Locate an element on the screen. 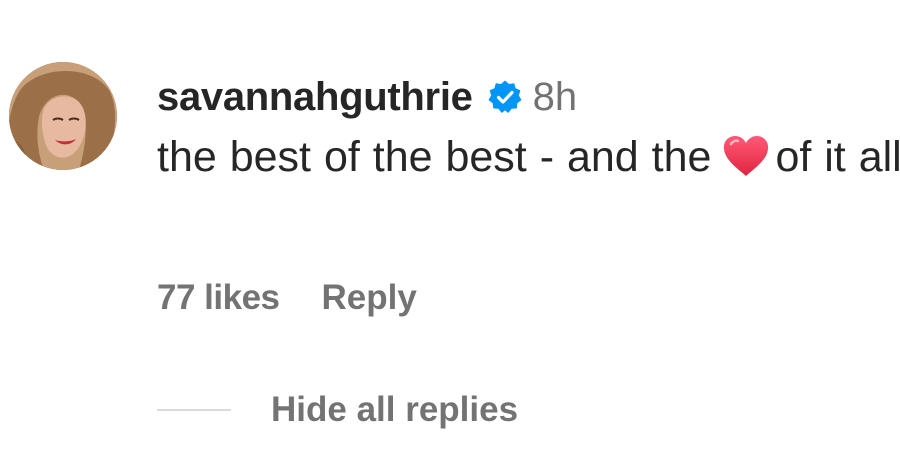 The height and width of the screenshot is (460, 900). comment-text-part-1: the best of the best - and the is located at coordinates (434, 157).